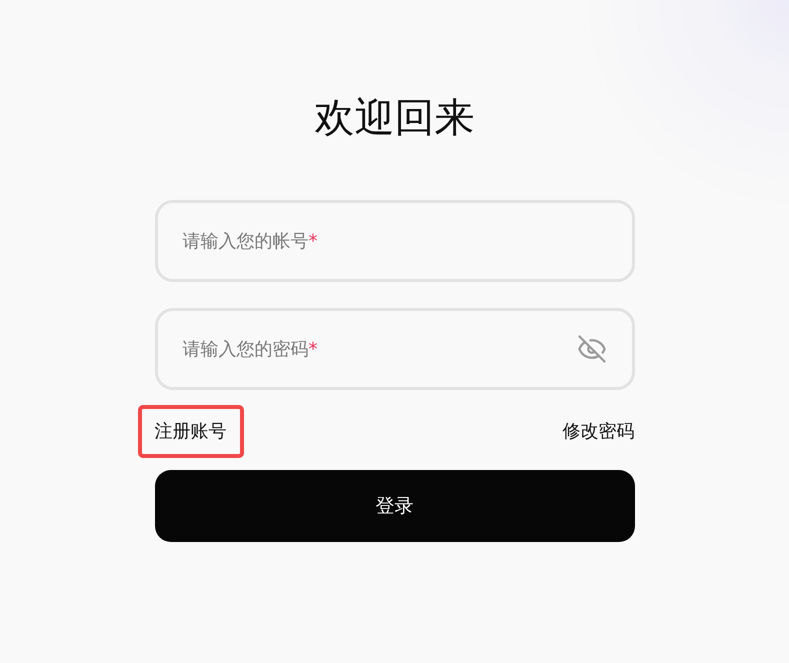 The image size is (789, 663). What do you see at coordinates (394, 506) in the screenshot?
I see `login-button: 登录` at bounding box center [394, 506].